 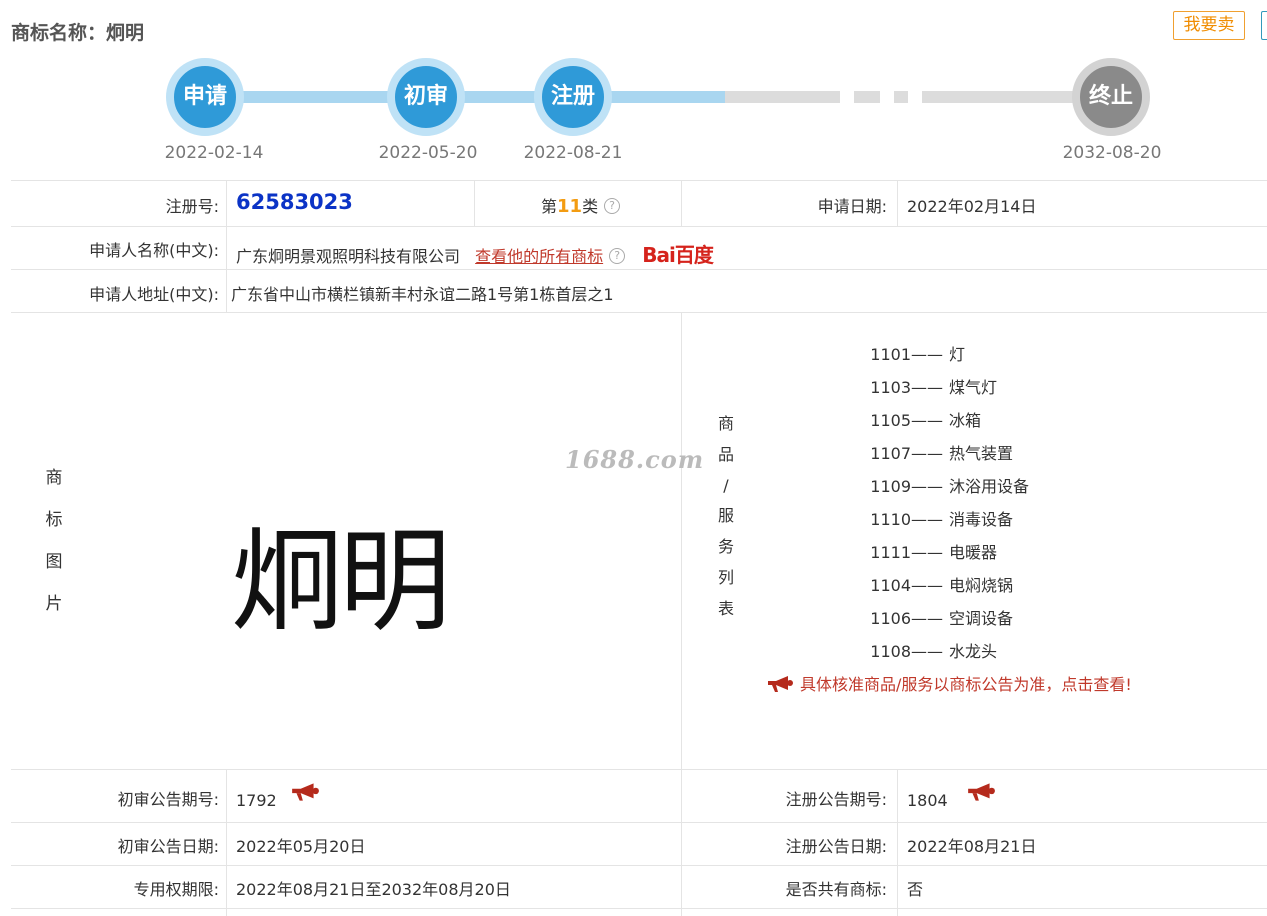 What do you see at coordinates (168, 799) in the screenshot?
I see `prelim-no-label: 初审公告期号:` at bounding box center [168, 799].